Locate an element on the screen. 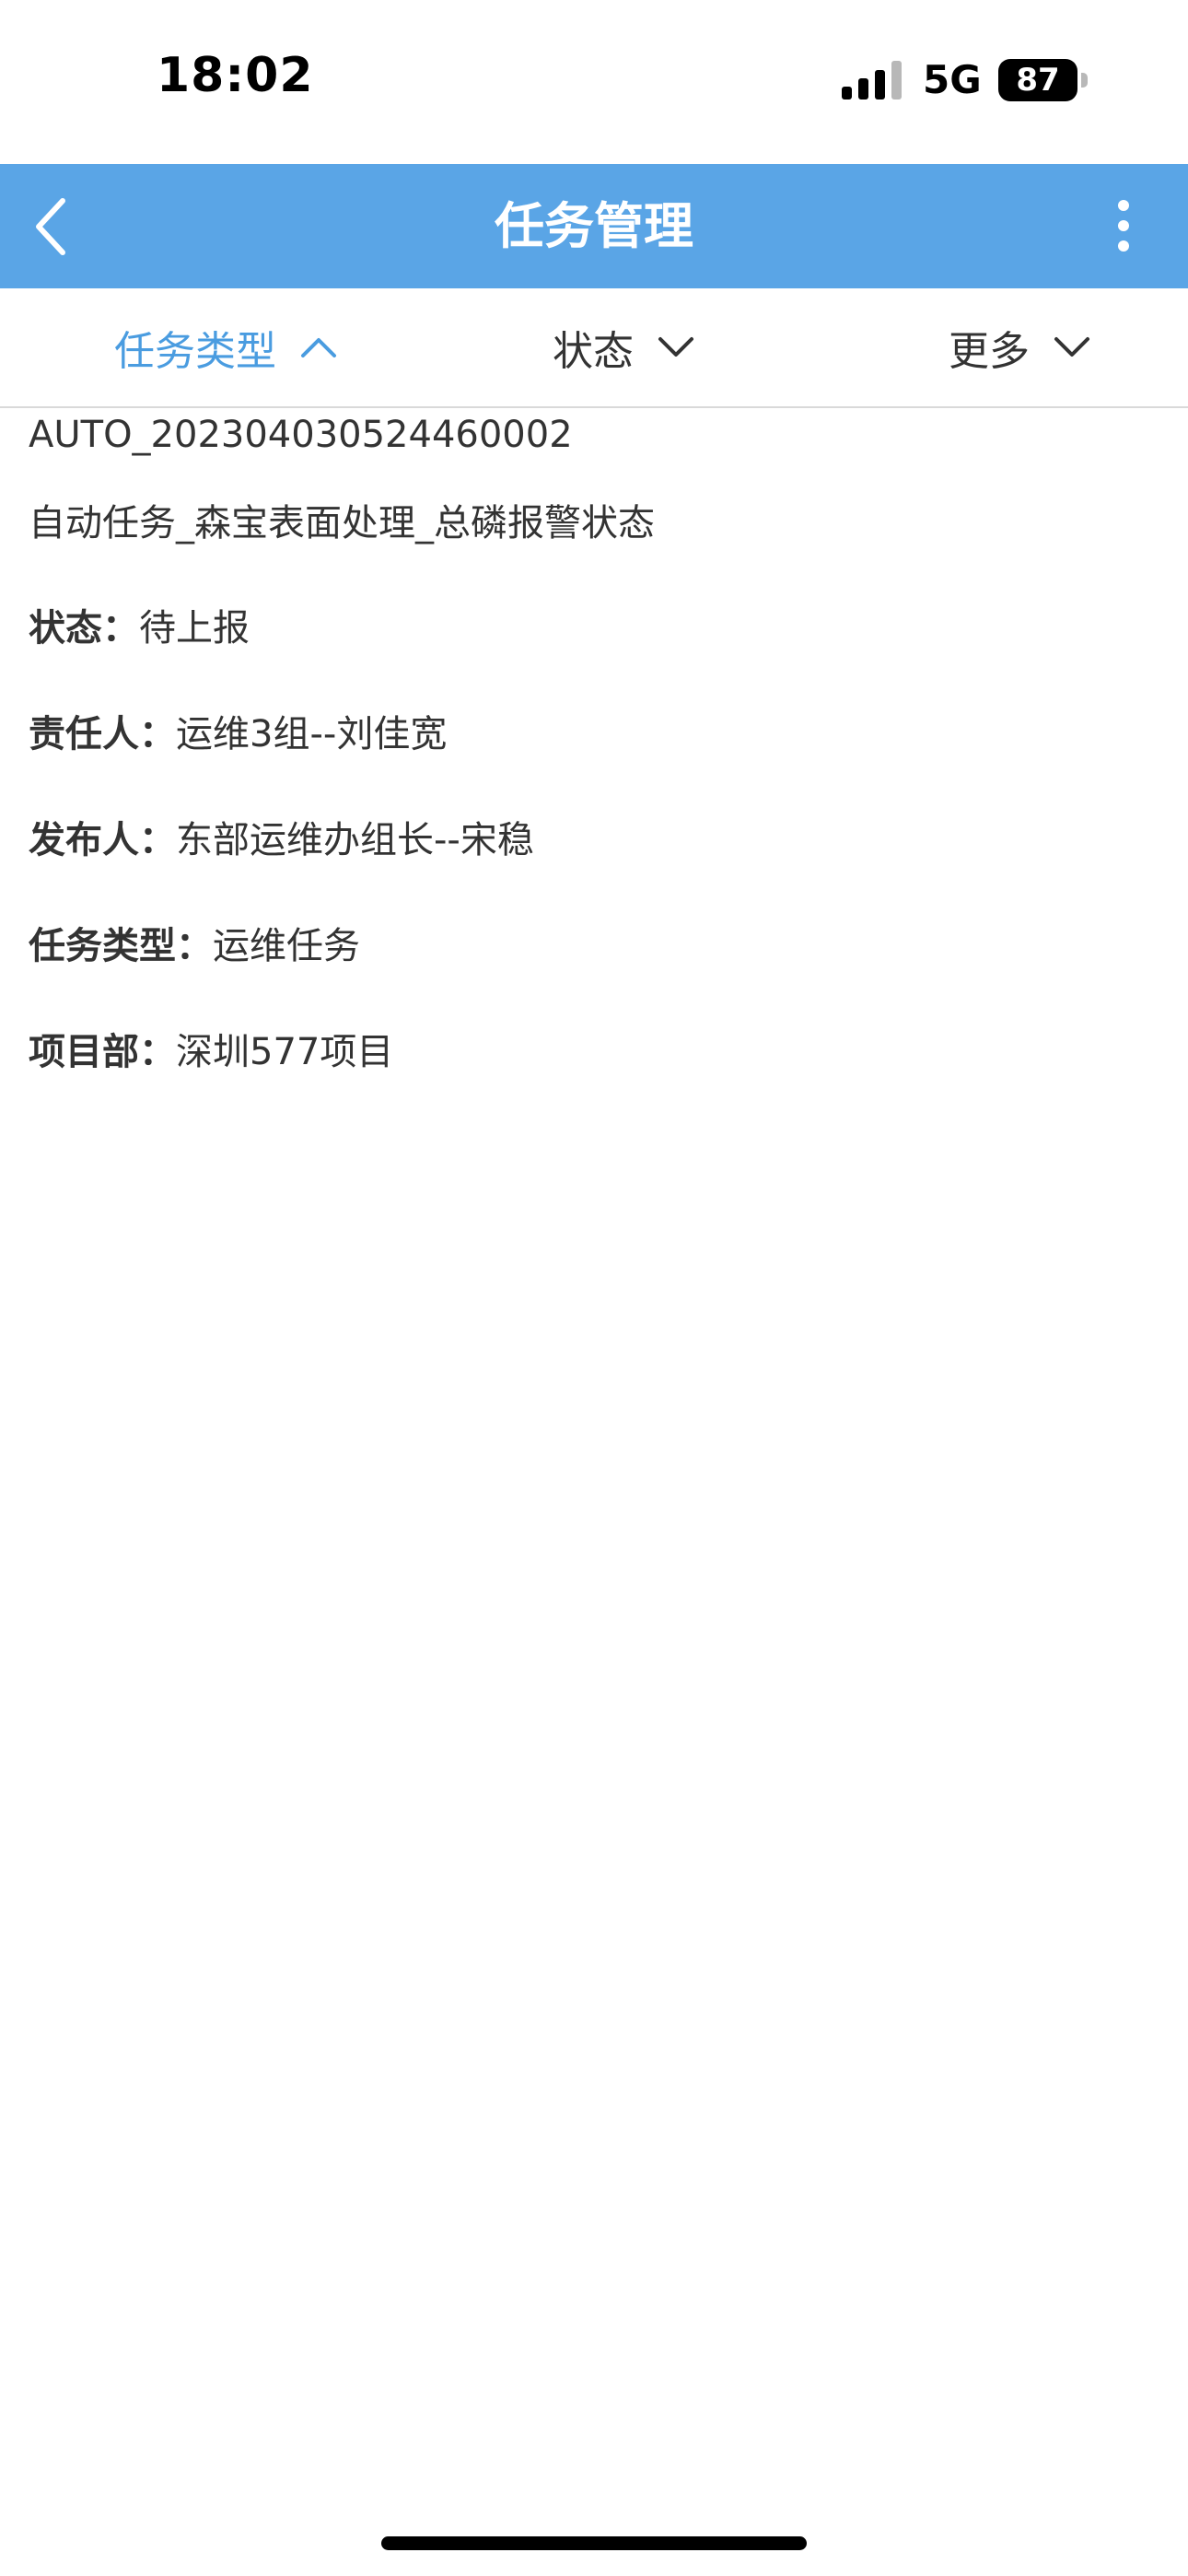 The width and height of the screenshot is (1188, 2576). page-title: 任务管理 is located at coordinates (594, 226).